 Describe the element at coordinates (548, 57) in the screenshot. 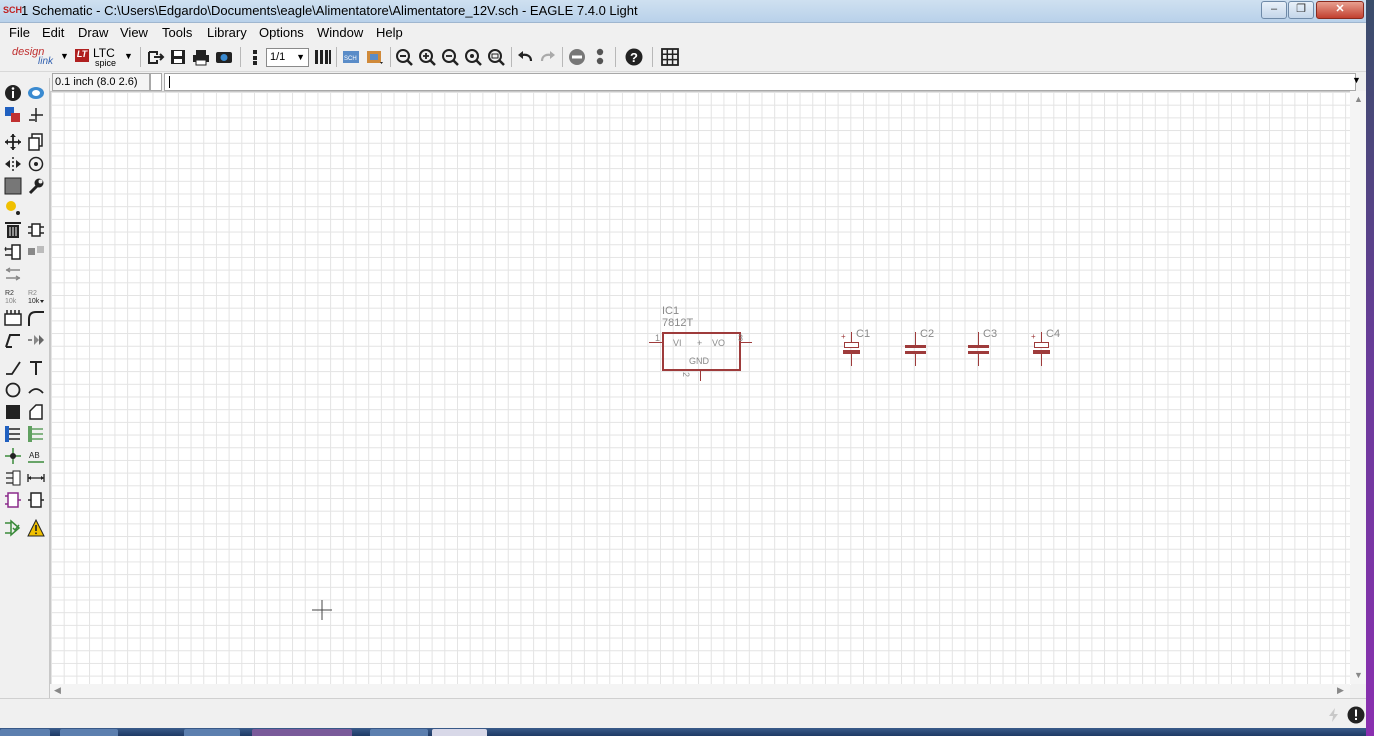

I see `redo-icon` at that location.